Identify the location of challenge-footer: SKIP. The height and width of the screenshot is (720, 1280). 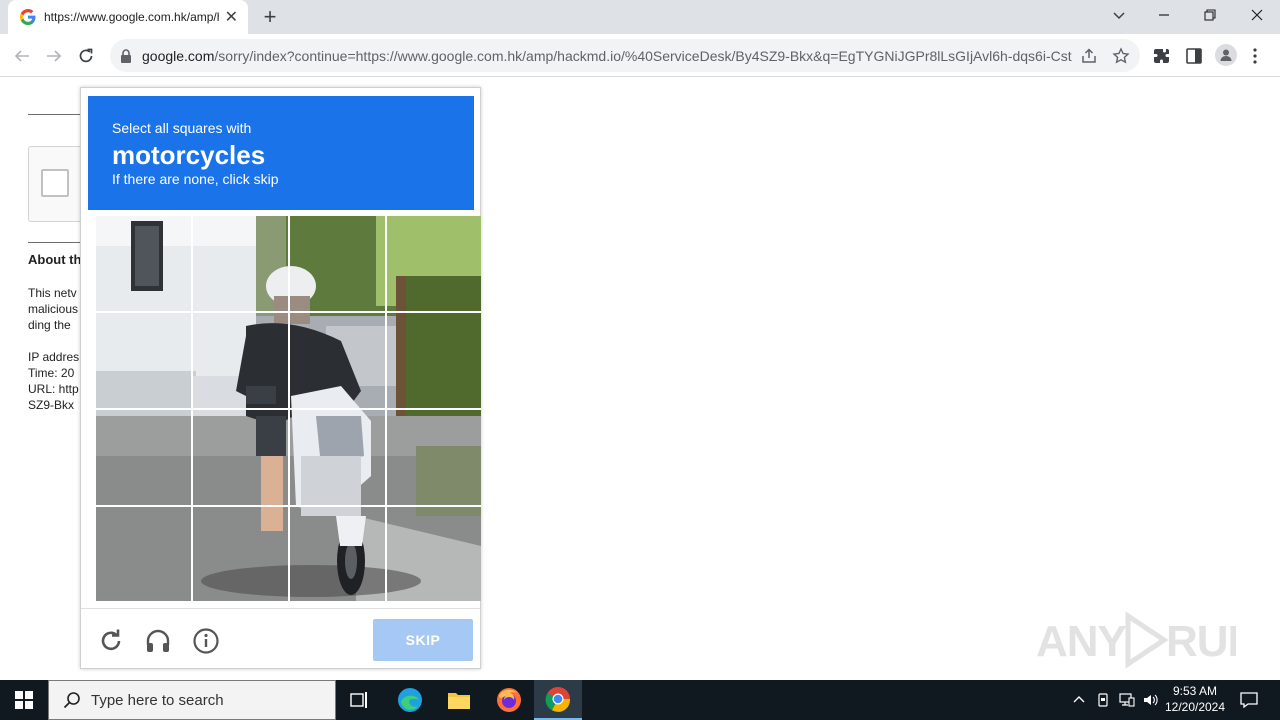
(280, 638).